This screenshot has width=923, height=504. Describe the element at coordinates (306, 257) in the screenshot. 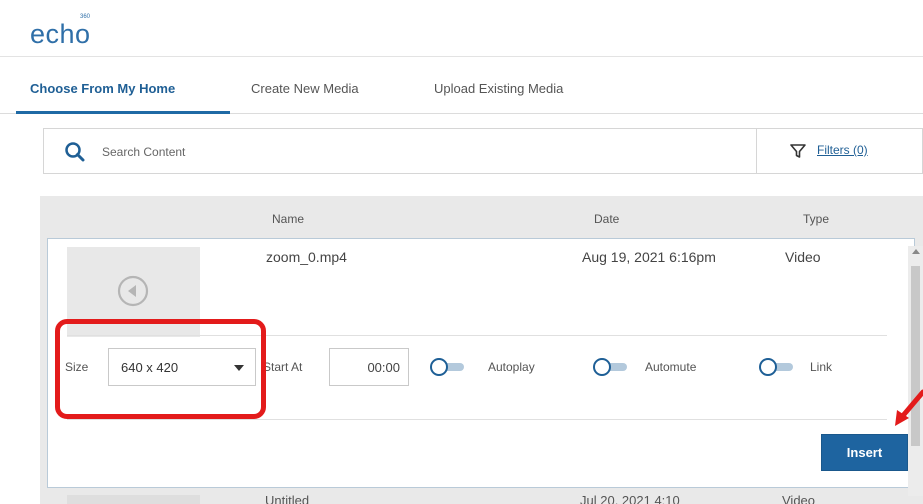

I see `media-name: zoom_0.mp4` at that location.